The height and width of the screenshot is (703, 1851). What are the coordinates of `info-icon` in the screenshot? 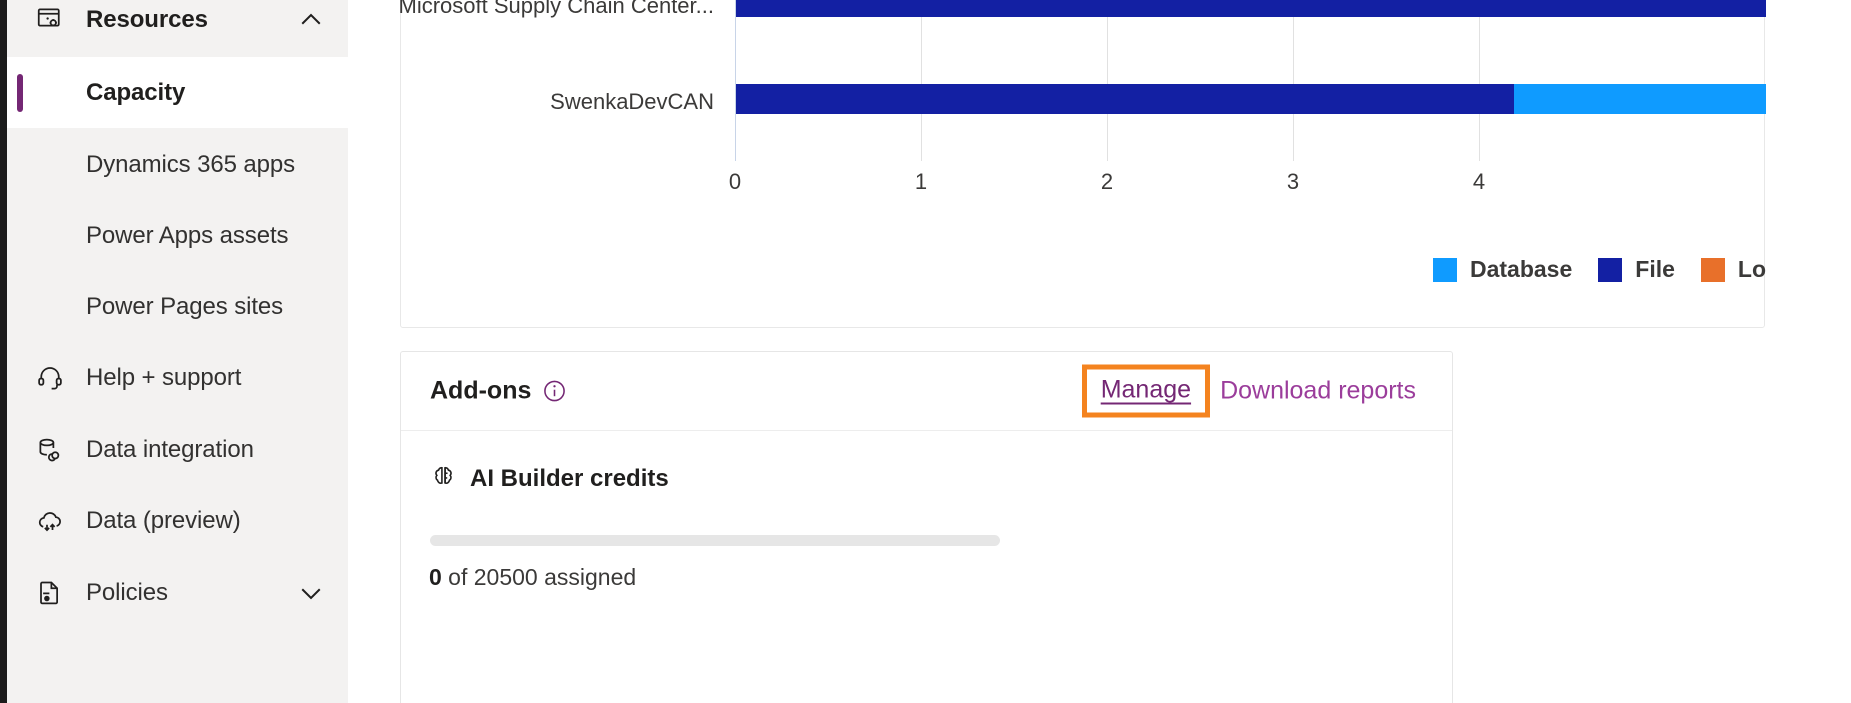 It's located at (554, 391).